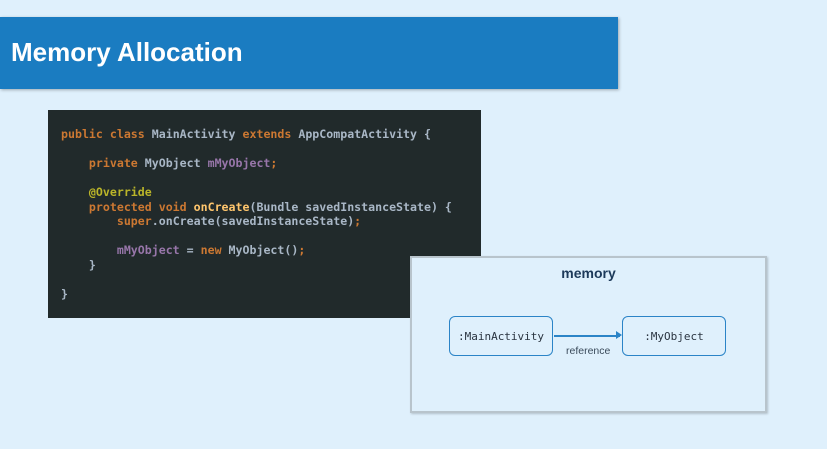  I want to click on reference-arrow-icon, so click(588, 335).